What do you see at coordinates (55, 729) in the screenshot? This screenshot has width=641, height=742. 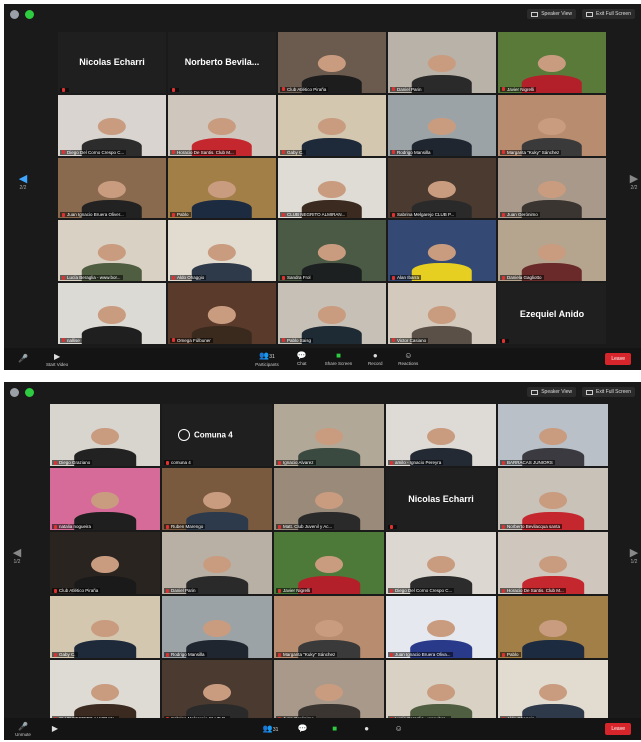 I see `start-video-button: ▶` at bounding box center [55, 729].